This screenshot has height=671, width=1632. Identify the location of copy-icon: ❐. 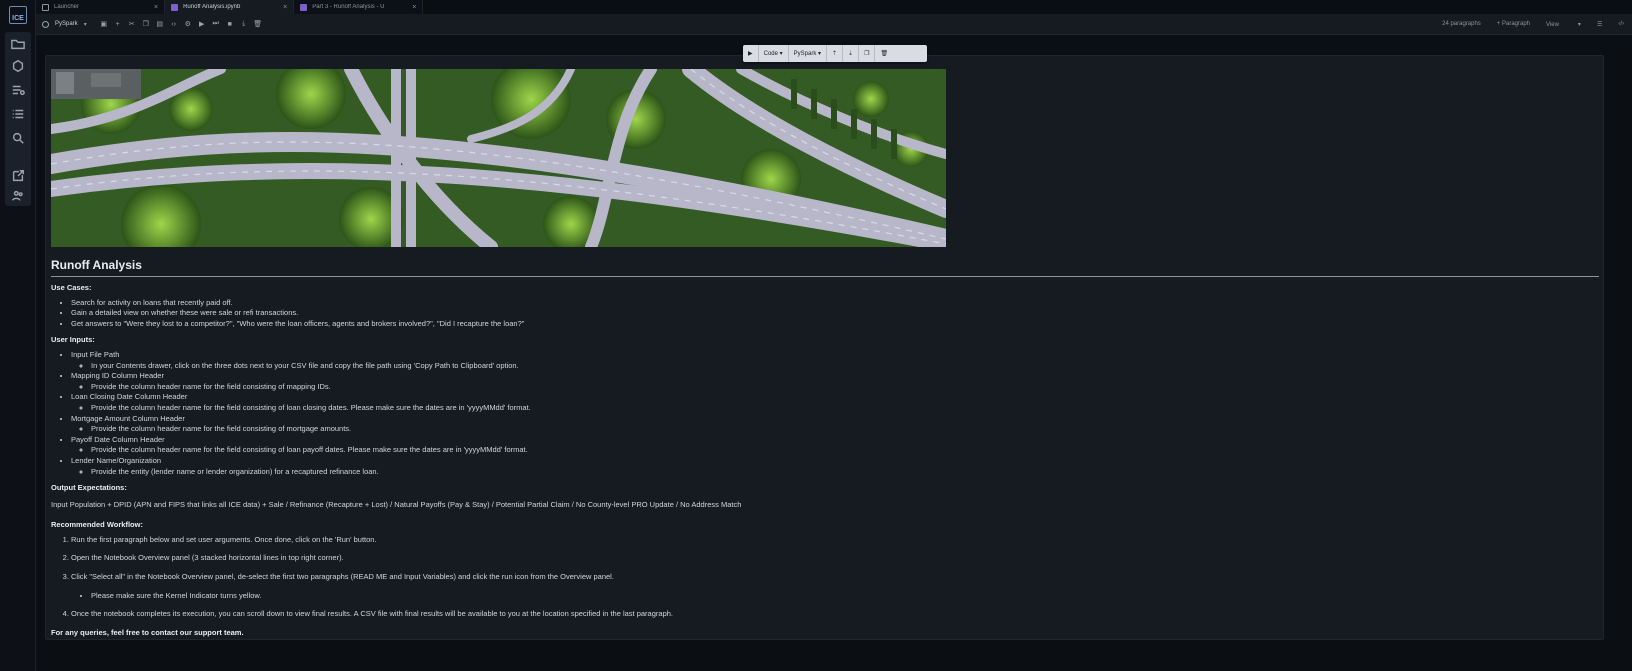
(146, 24).